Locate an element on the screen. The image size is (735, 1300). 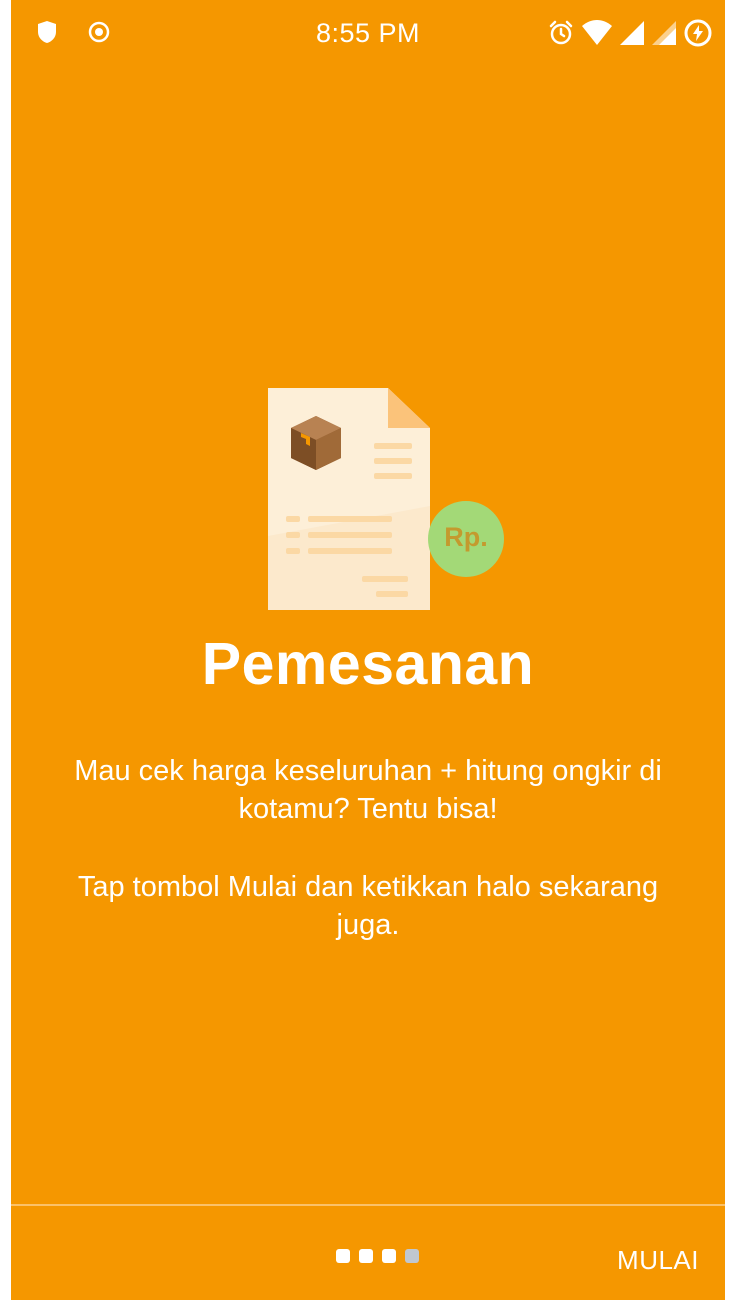
status-right-icons is located at coordinates (630, 33).